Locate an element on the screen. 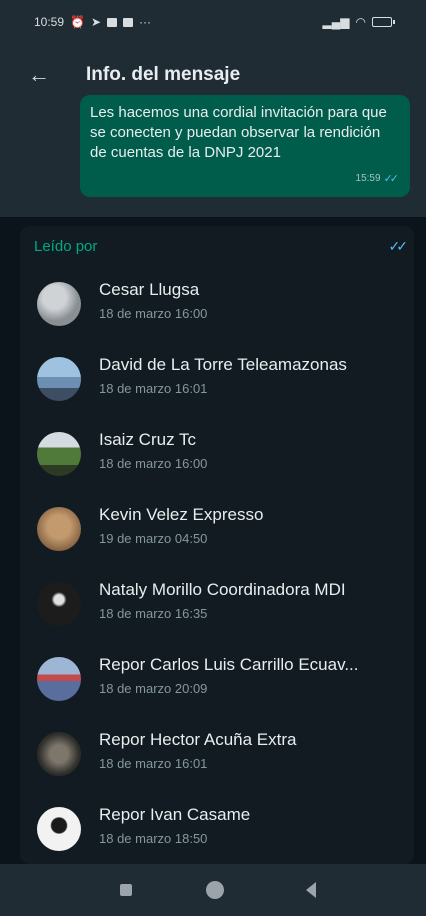 Image resolution: width=426 pixels, height=916 pixels. home-button is located at coordinates (215, 890).